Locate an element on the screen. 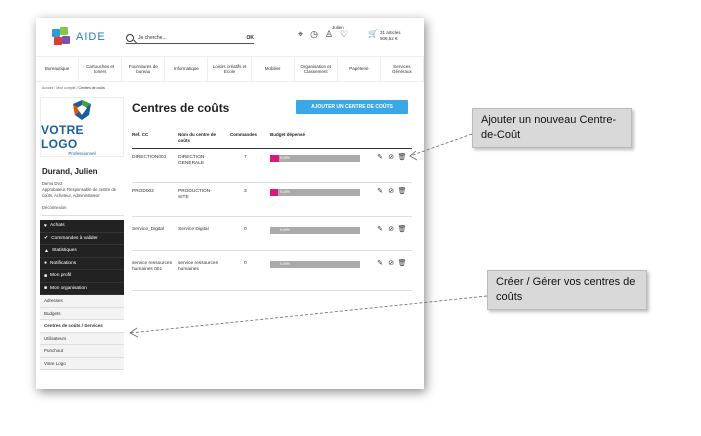 This screenshot has height=436, width=701. callout-line-add is located at coordinates (441, 145).